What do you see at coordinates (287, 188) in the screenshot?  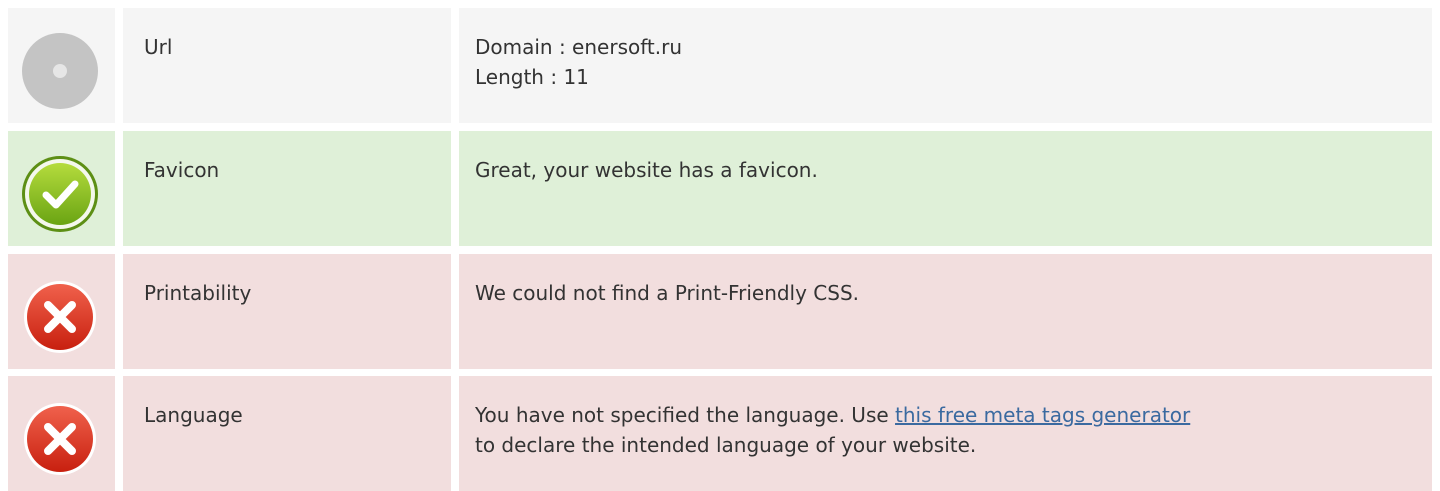 I see `check-label: Favicon` at bounding box center [287, 188].